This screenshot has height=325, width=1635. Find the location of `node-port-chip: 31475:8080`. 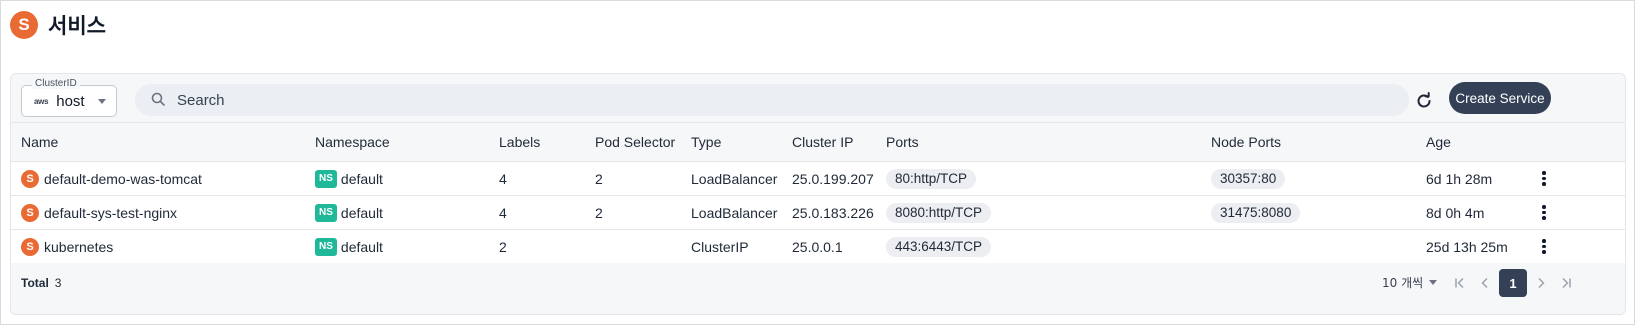

node-port-chip: 31475:8080 is located at coordinates (1256, 212).